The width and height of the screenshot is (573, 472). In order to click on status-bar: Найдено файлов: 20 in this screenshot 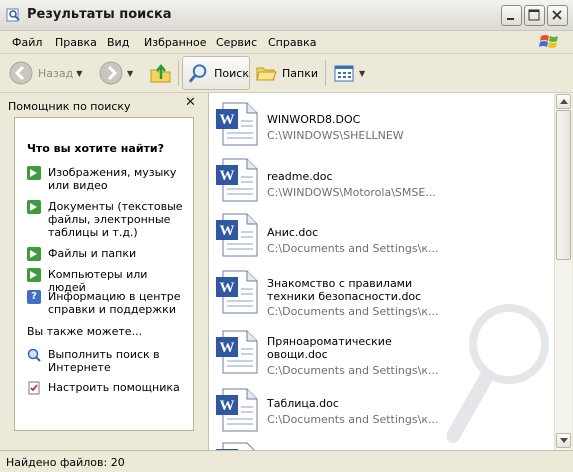, I will do `click(286, 461)`.